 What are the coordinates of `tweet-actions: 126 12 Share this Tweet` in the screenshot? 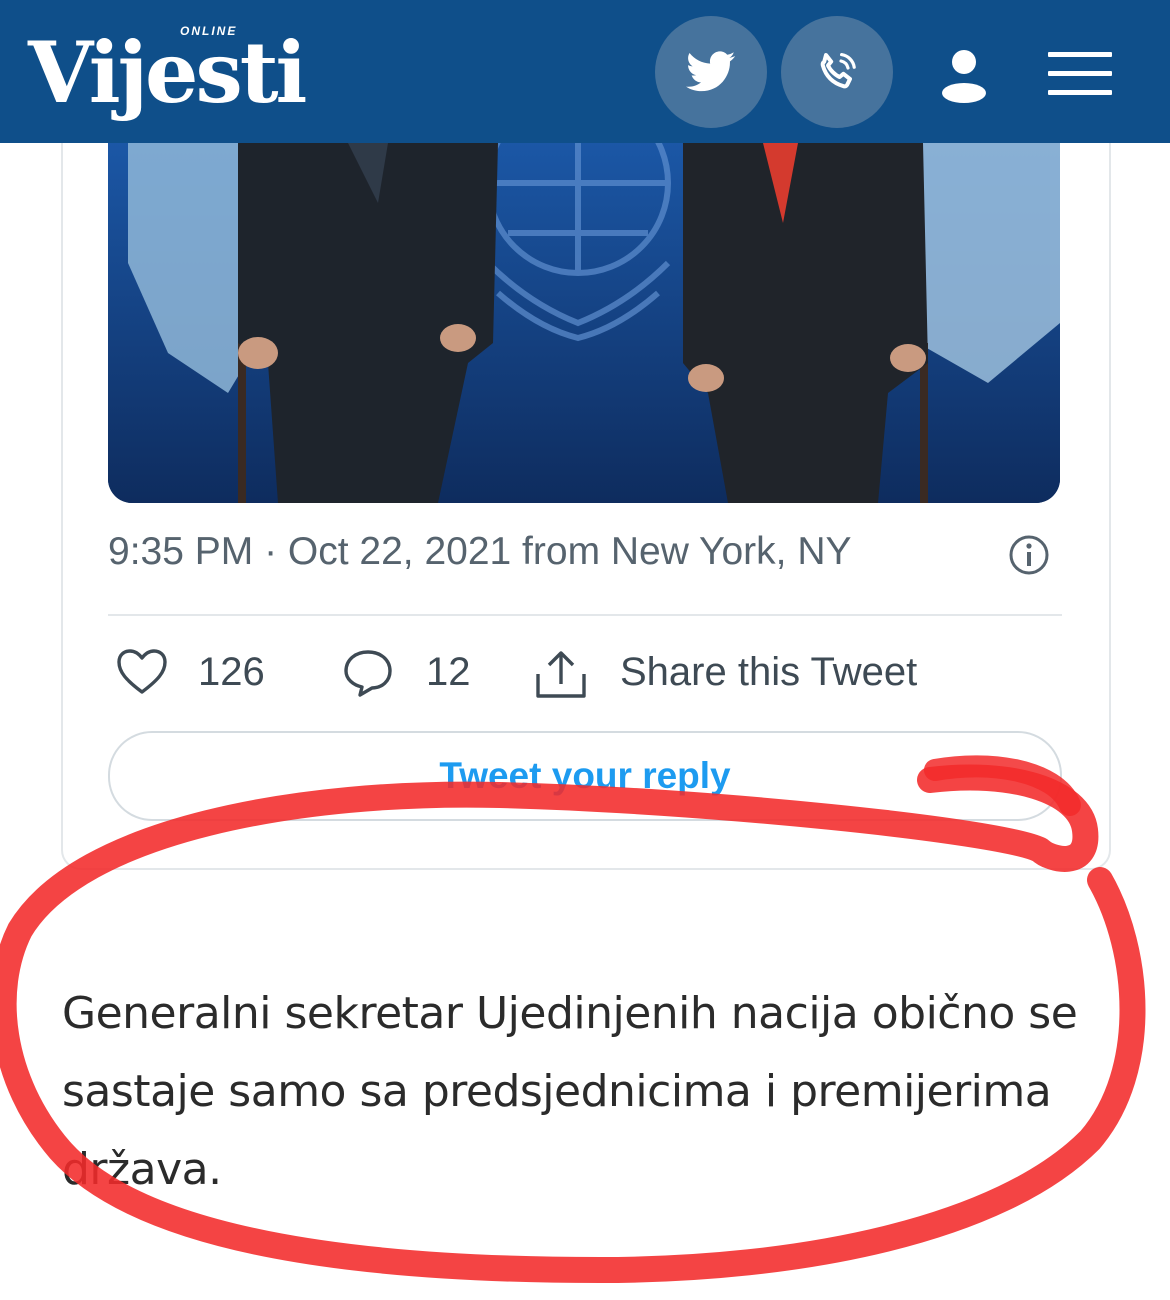 It's located at (585, 673).